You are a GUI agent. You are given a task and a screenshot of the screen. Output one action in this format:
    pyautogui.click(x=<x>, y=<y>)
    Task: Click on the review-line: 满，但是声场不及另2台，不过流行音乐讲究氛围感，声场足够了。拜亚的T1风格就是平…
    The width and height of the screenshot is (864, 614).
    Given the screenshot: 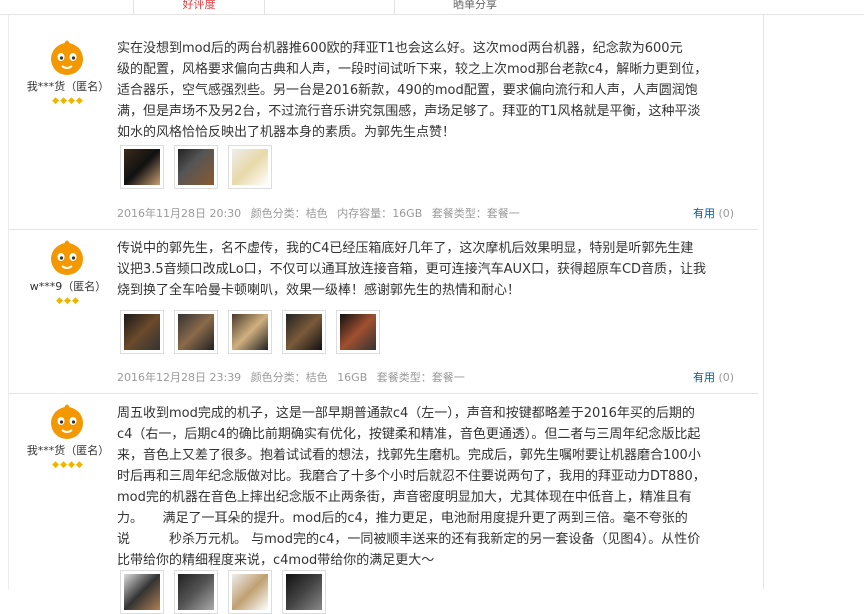 What is the action you would take?
    pyautogui.click(x=409, y=111)
    